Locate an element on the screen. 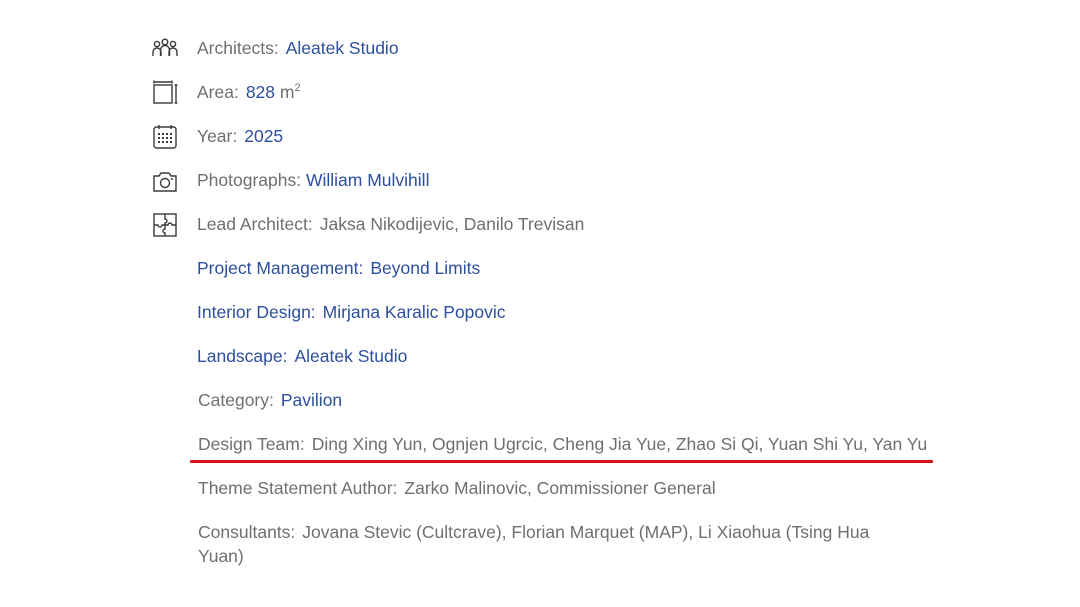 This screenshot has width=1080, height=607. people-icon is located at coordinates (165, 47).